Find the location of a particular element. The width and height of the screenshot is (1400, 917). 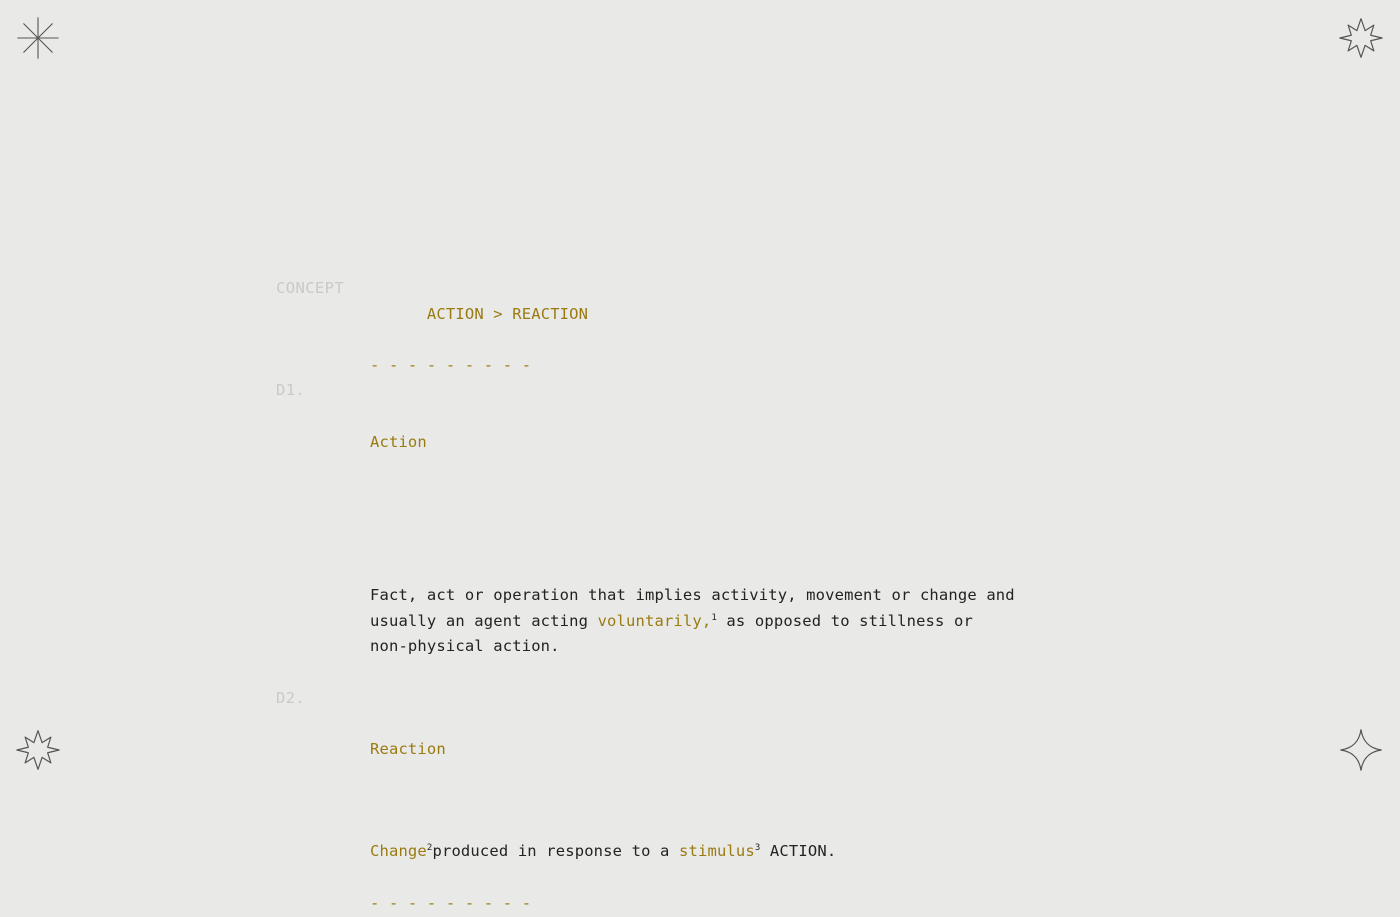

footnote-term: stimulus is located at coordinates (717, 851).